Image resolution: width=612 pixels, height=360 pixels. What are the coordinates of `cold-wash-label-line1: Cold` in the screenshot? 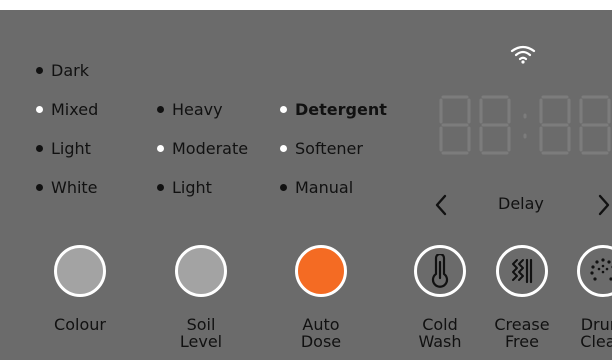 It's located at (440, 324).